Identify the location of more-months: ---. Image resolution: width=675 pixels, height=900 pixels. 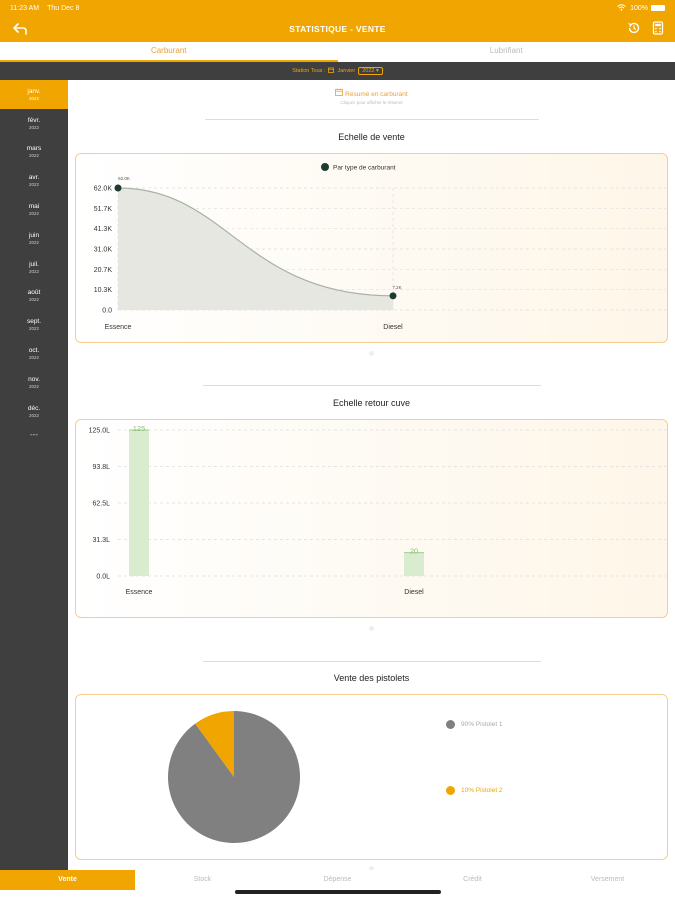
(34, 434).